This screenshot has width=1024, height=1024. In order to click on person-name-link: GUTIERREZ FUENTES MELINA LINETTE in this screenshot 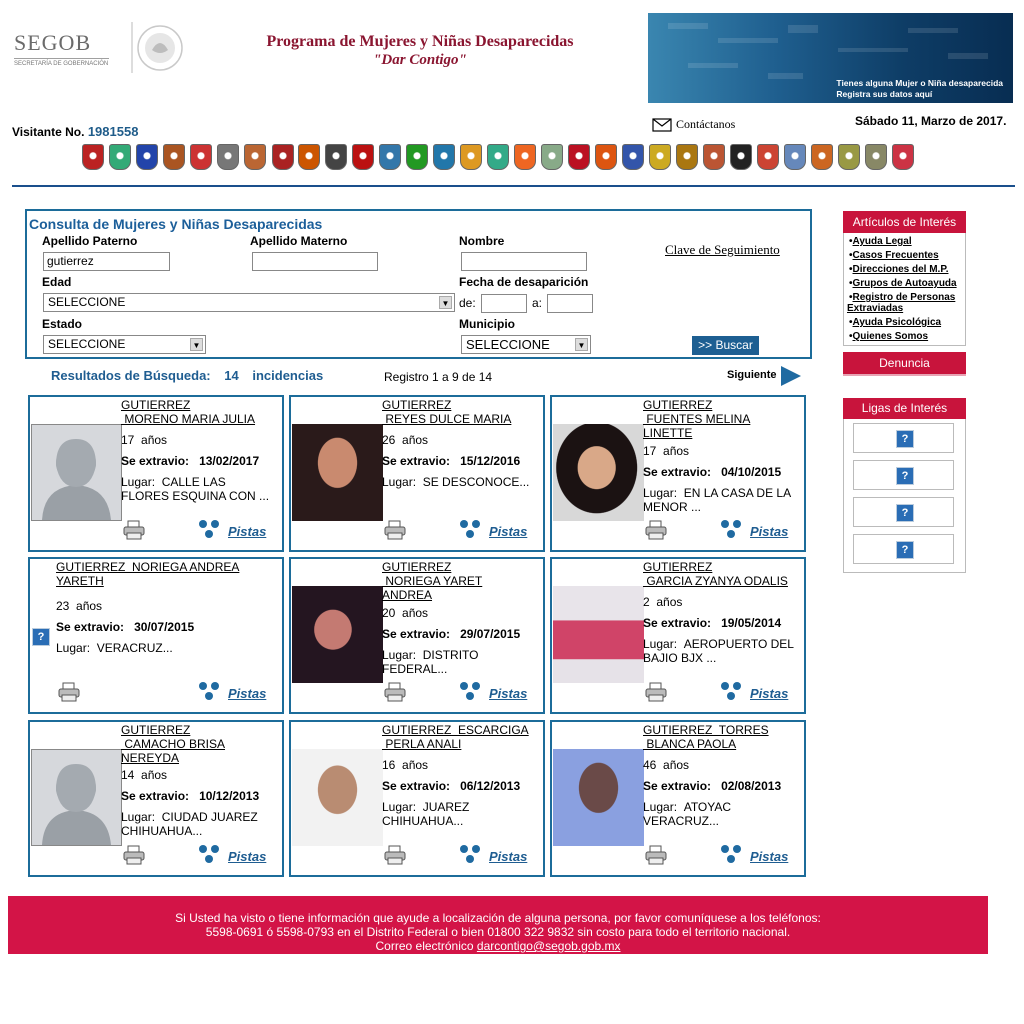, I will do `click(723, 419)`.